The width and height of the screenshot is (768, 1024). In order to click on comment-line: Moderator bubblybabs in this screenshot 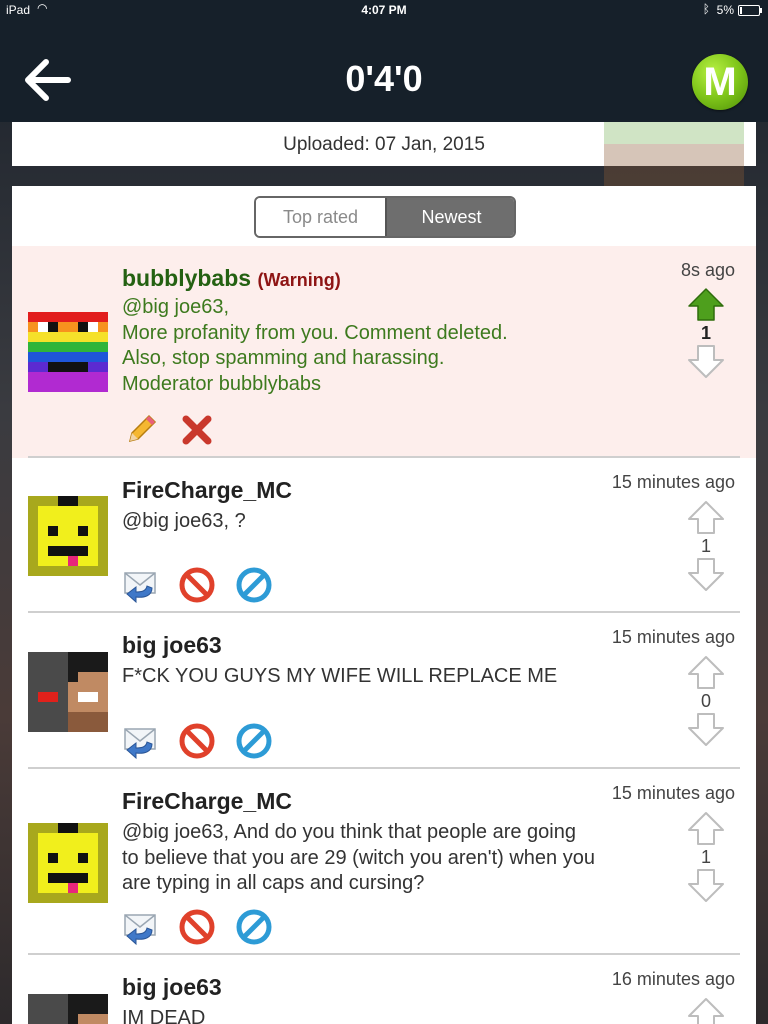, I will do `click(222, 383)`.